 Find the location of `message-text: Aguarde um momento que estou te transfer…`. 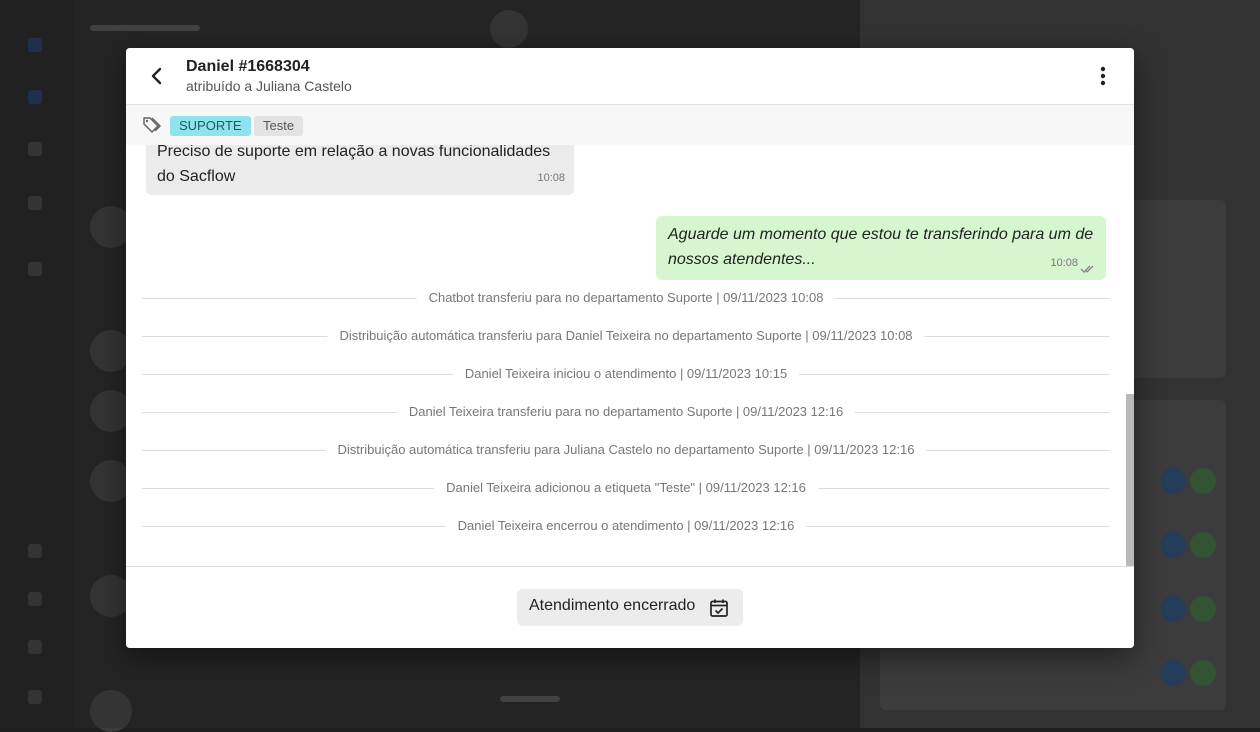

message-text: Aguarde um momento que estou te transfer… is located at coordinates (881, 247).